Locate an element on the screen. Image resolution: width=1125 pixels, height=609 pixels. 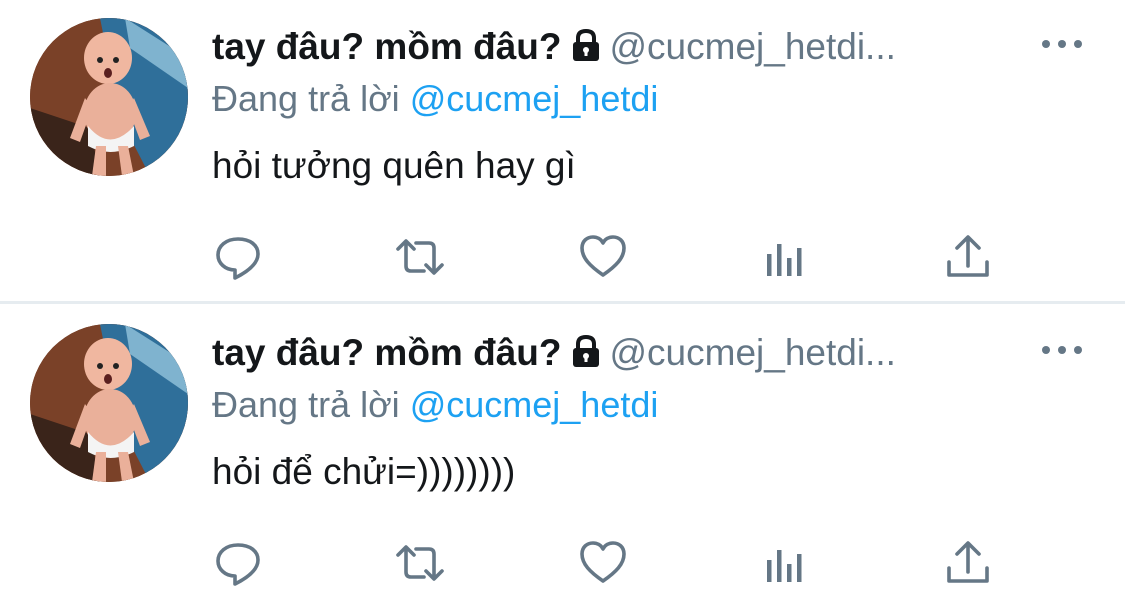
tweet-text: hỏi để chửi=)))))))) is located at coordinates (364, 471).